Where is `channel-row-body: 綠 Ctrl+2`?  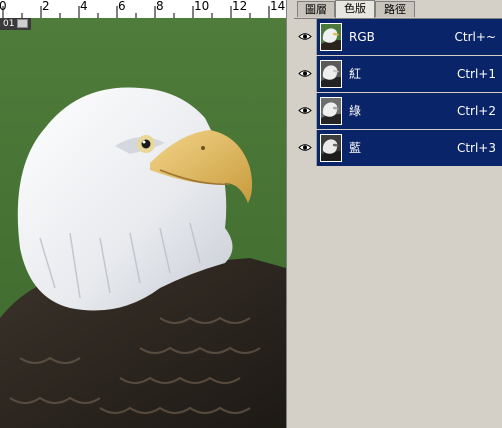 channel-row-body: 綠 Ctrl+2 is located at coordinates (409, 111).